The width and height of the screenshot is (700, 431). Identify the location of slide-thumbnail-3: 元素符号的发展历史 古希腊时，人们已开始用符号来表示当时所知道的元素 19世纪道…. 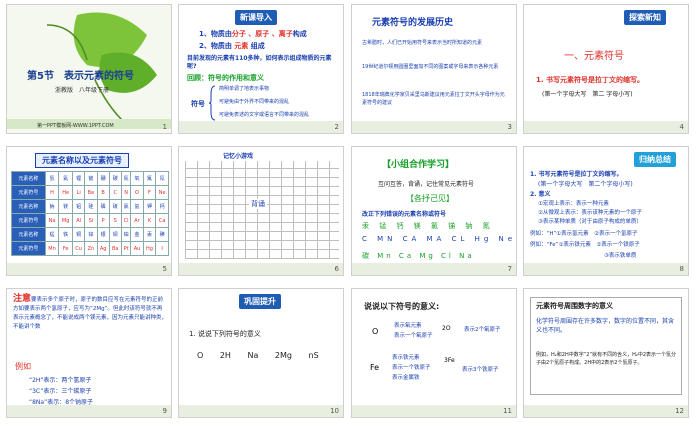
(434, 69).